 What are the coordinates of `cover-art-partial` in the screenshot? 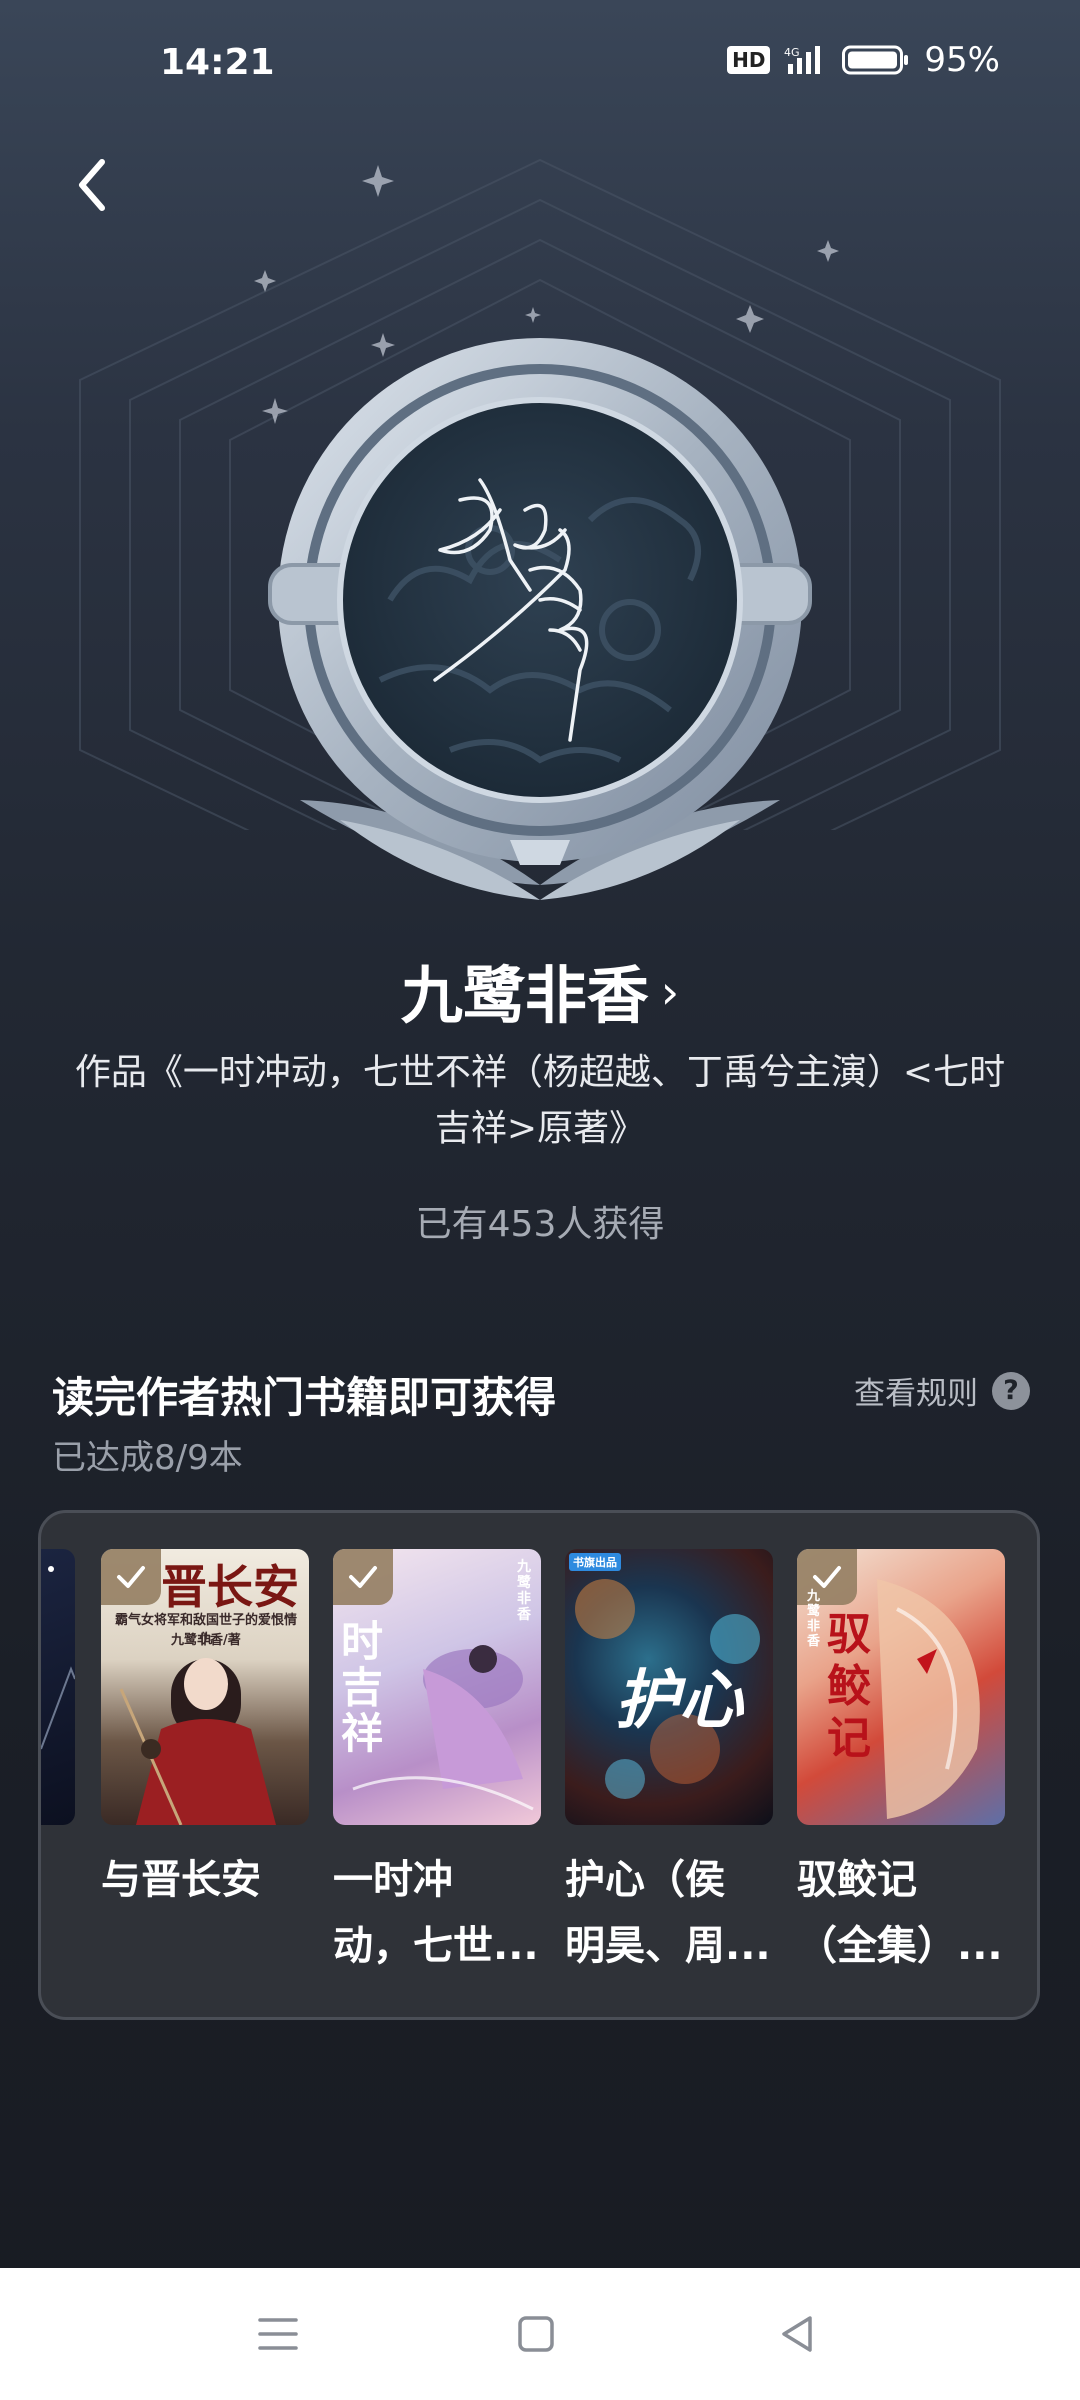 It's located at (58, 1658).